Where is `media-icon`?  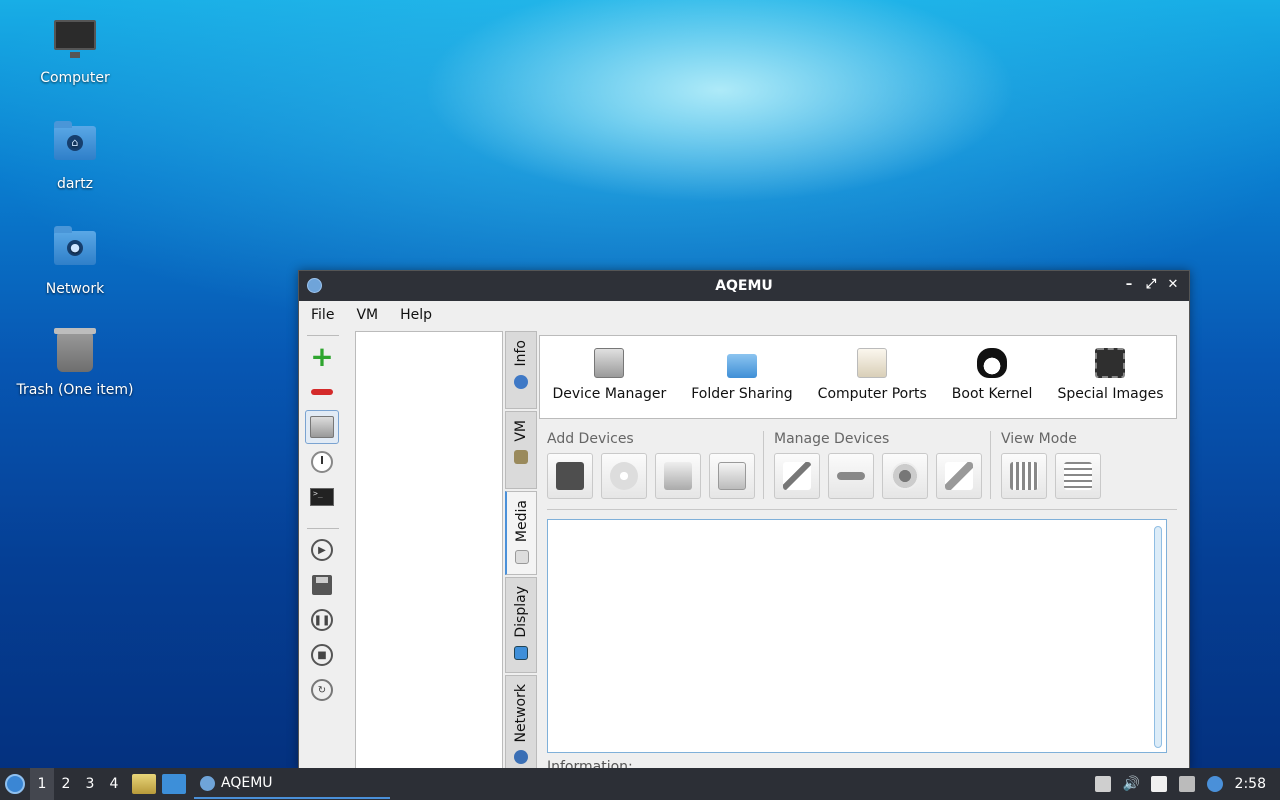
media-icon is located at coordinates (521, 557).